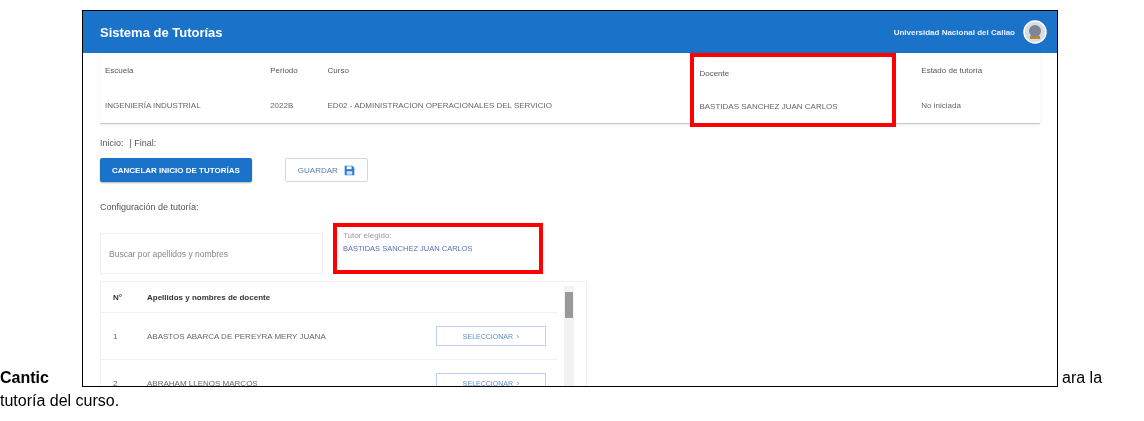  I want to click on column-header: Escuela, so click(120, 70).